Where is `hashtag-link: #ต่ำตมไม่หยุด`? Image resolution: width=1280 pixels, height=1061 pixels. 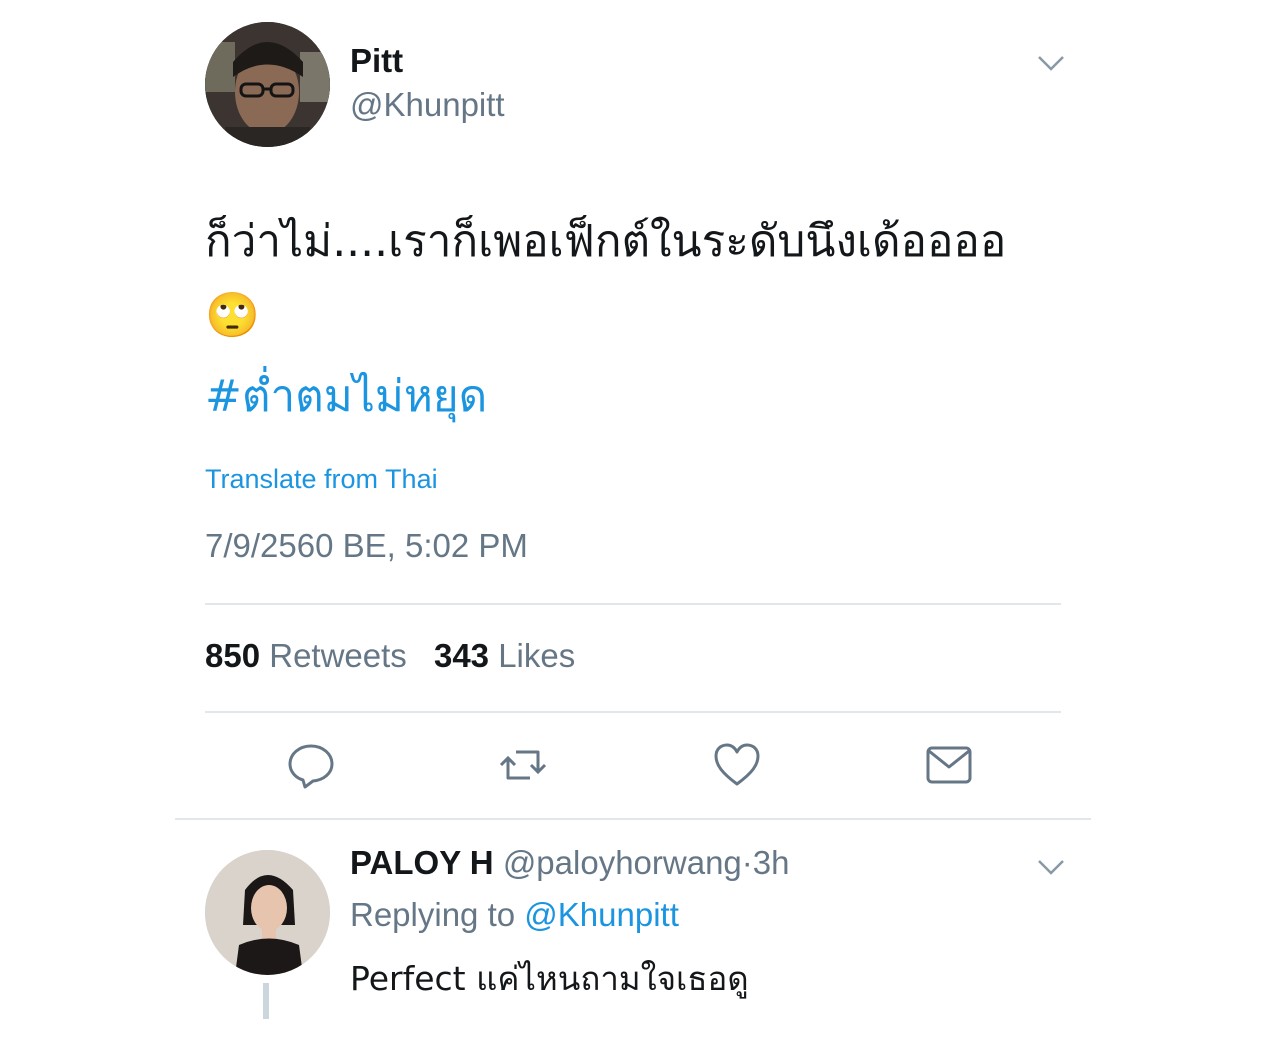
hashtag-link: #ต่ำตมไม่หยุด is located at coordinates (346, 397).